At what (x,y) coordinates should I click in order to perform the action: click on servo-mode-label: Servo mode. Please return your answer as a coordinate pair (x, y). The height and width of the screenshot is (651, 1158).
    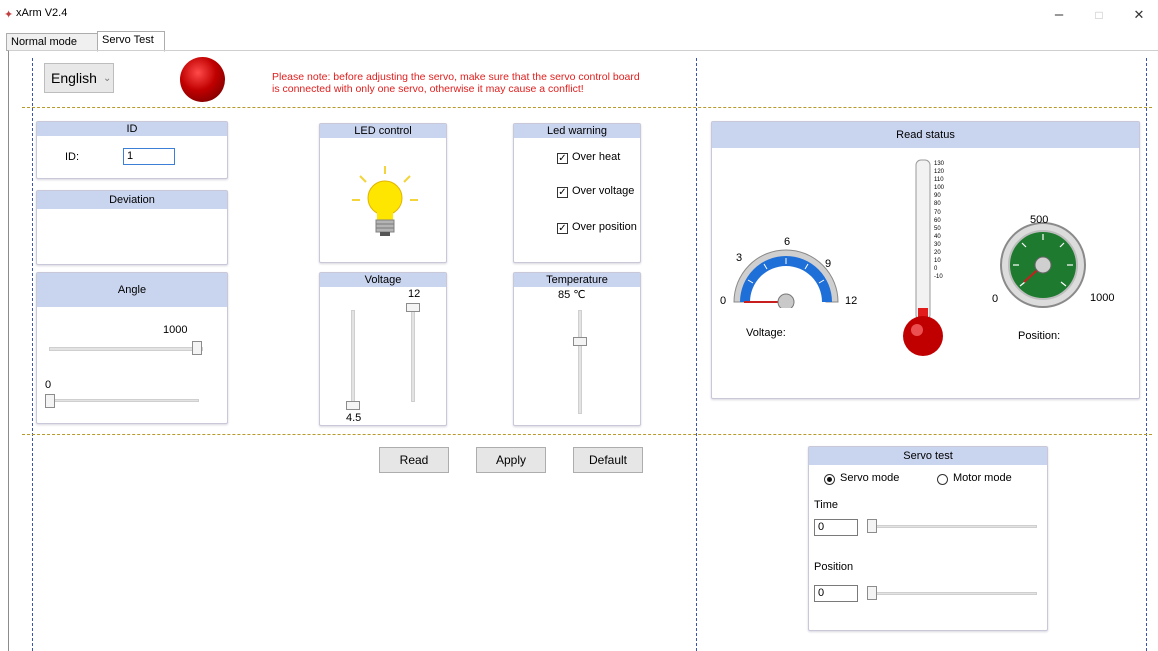
    Looking at the image, I should click on (870, 478).